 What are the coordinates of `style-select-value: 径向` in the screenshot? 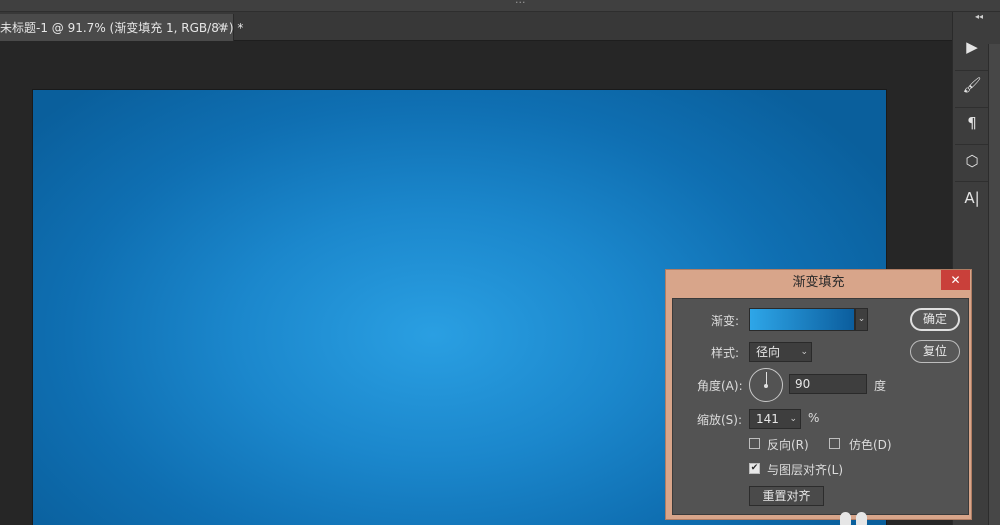 It's located at (768, 352).